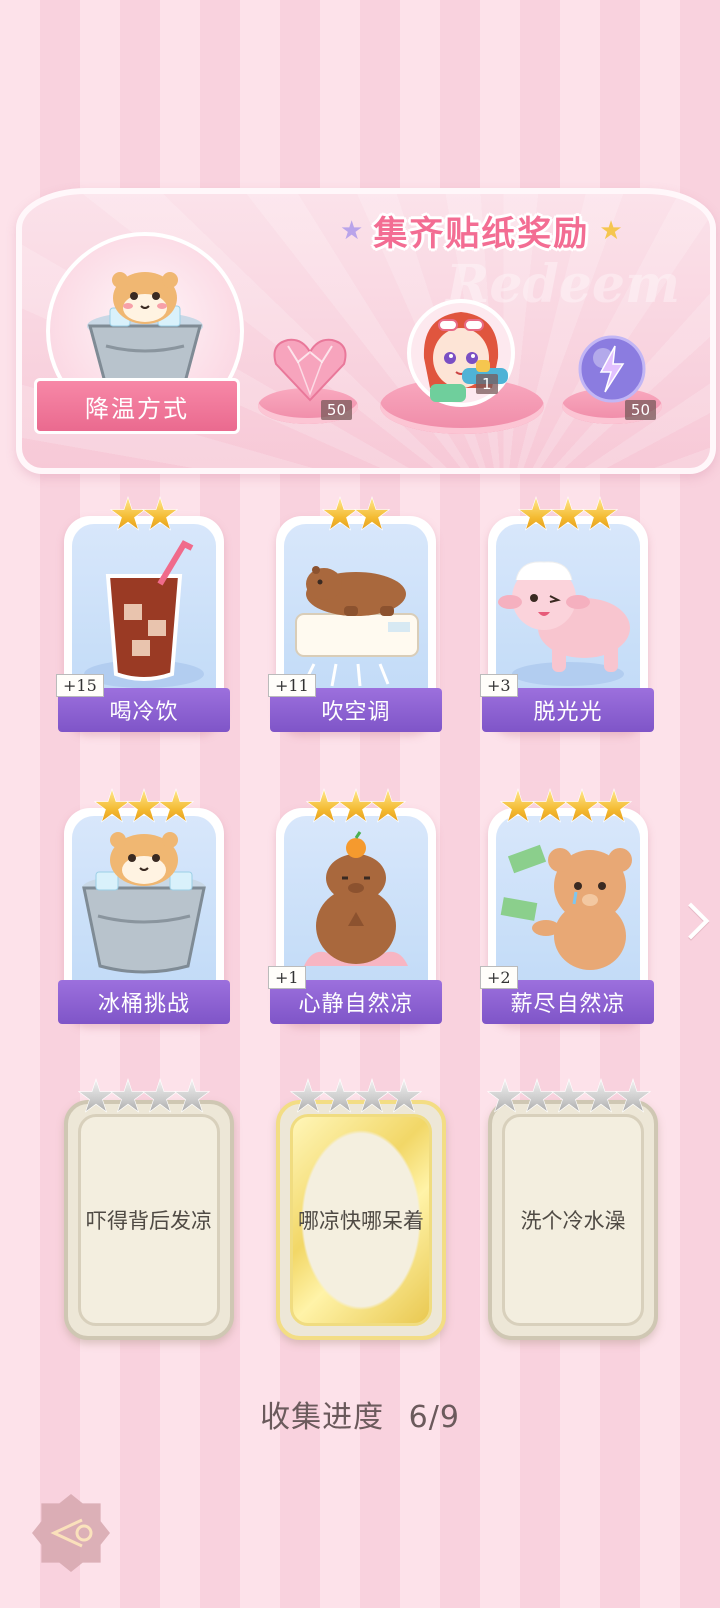 The width and height of the screenshot is (720, 1608). I want to click on sticker-card-air-conditioner: +11 吹空调, so click(355, 616).